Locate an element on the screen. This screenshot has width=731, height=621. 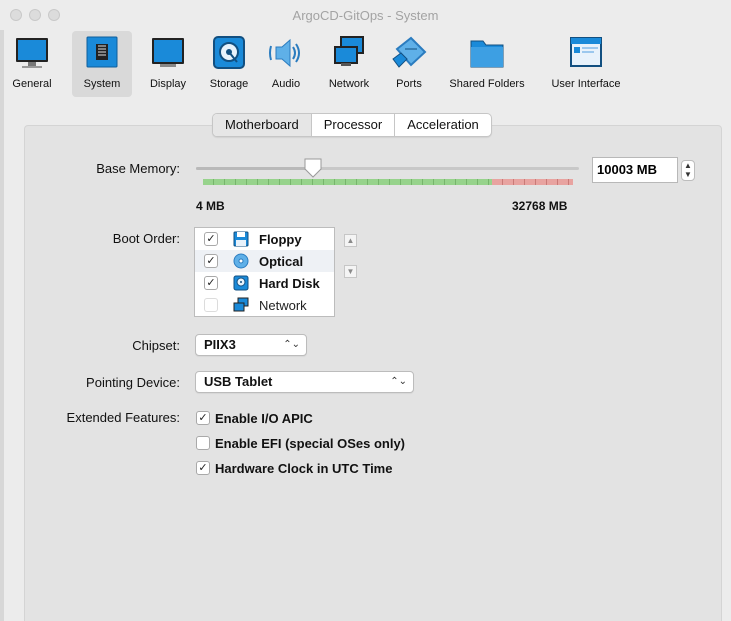
monitor-icon is located at coordinates (32, 53).